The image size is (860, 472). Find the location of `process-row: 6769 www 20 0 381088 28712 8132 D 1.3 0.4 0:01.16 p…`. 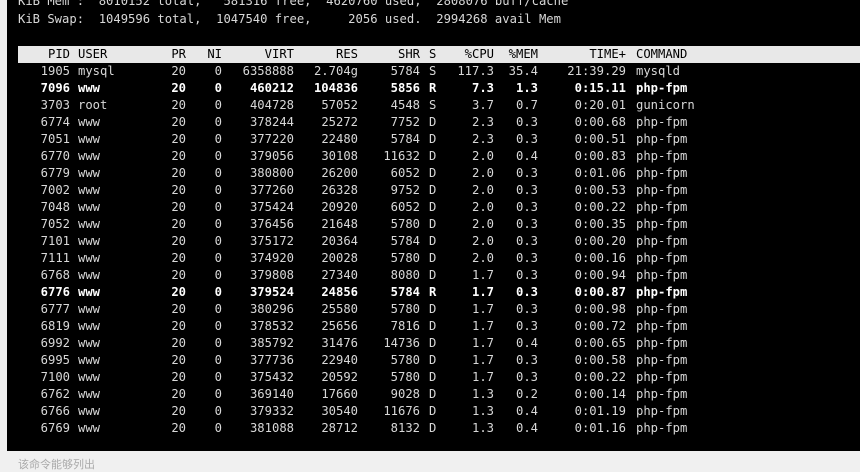

process-row: 6769 www 20 0 381088 28712 8132 D 1.3 0.4 0:01.16 p… is located at coordinates (439, 428).